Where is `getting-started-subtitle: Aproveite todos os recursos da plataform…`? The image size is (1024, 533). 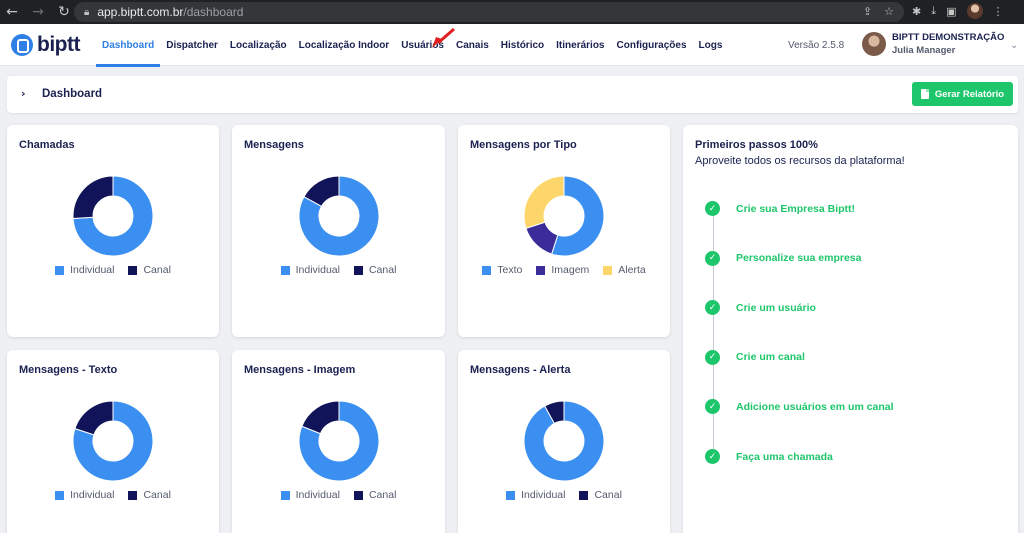 getting-started-subtitle: Aproveite todos os recursos da plataform… is located at coordinates (800, 161).